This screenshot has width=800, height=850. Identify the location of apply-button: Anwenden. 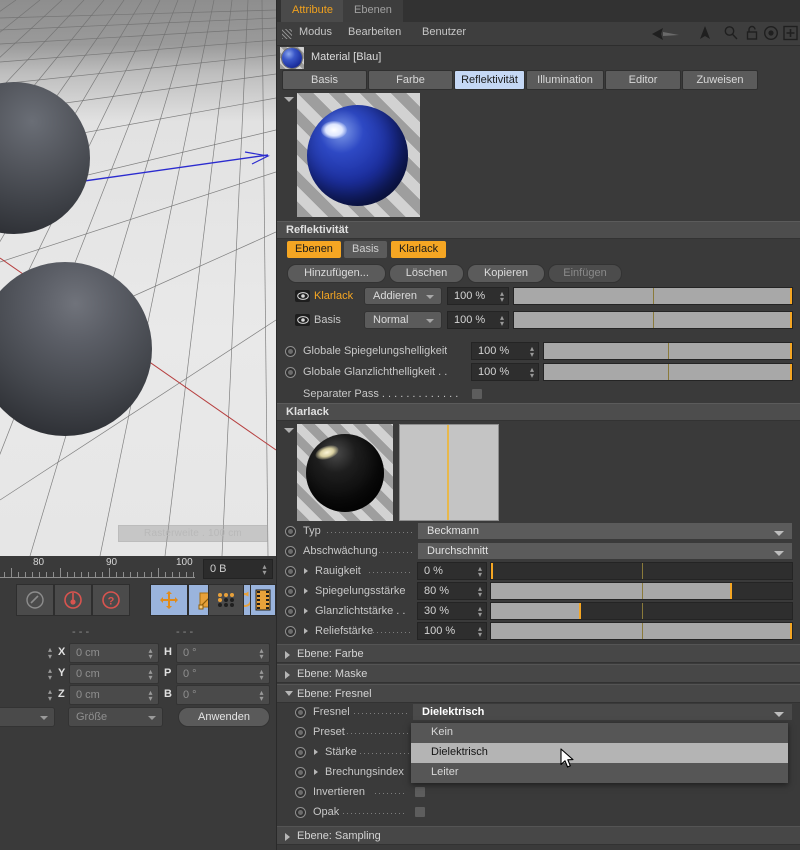
(224, 717).